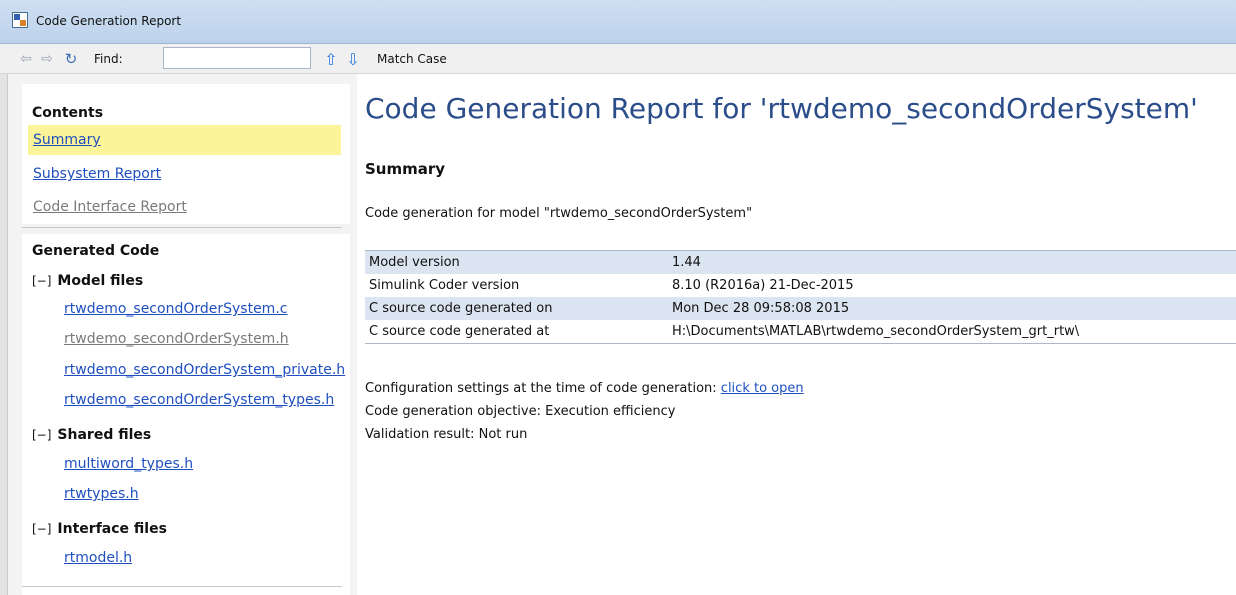 This screenshot has height=595, width=1236. Describe the element at coordinates (98, 558) in the screenshot. I see `file-link: rtmodel.h` at that location.